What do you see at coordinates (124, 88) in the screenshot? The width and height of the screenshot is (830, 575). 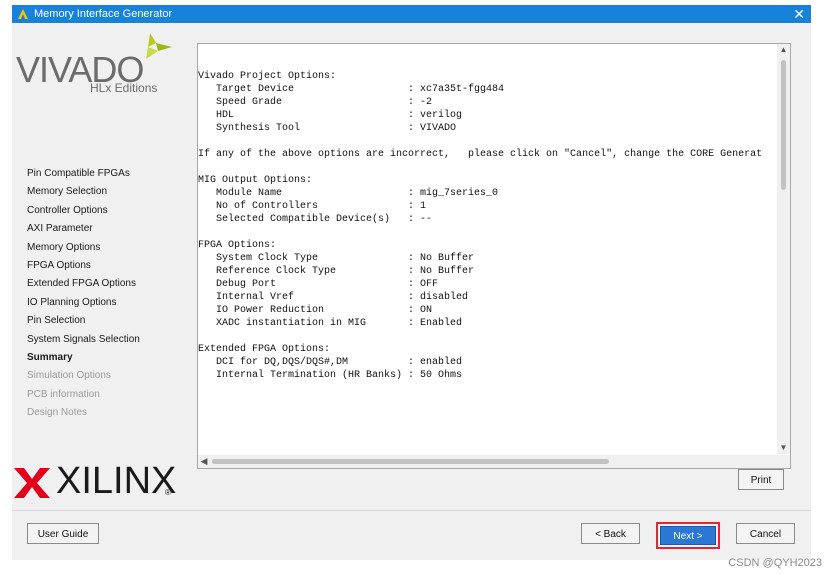 I see `vivado-edition-label: HLx Editions` at bounding box center [124, 88].